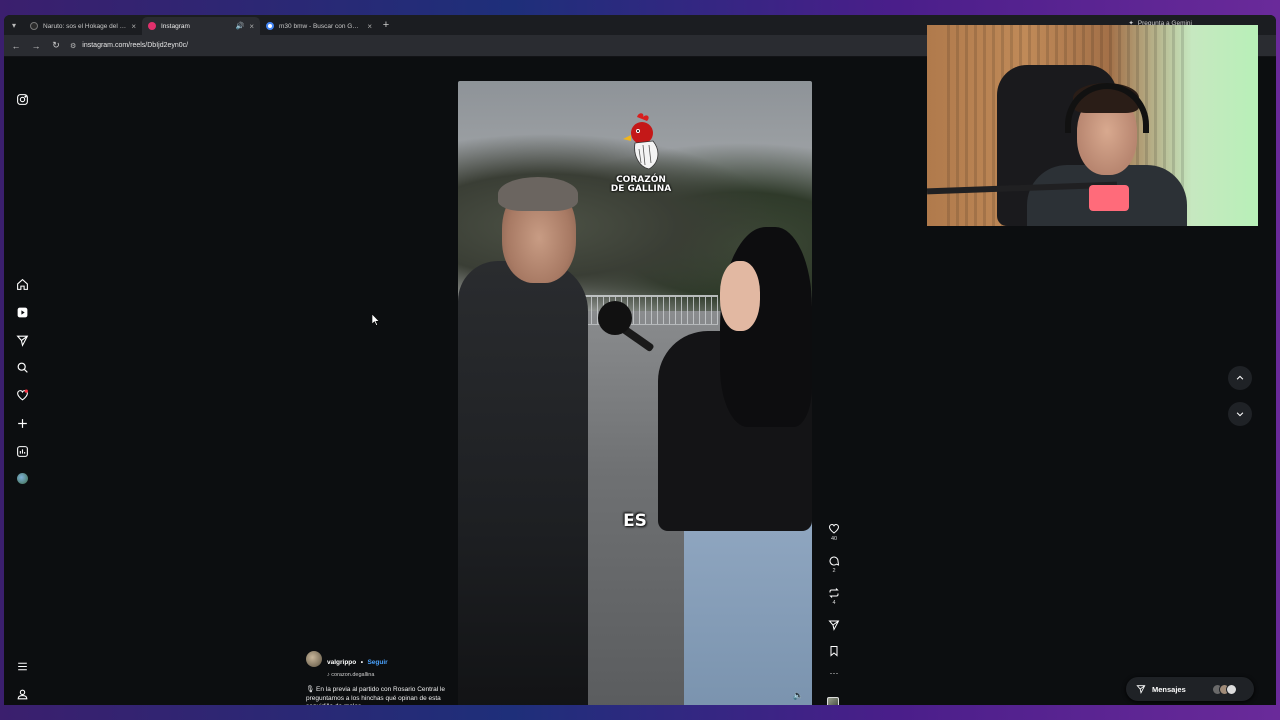 The image size is (1280, 720). Describe the element at coordinates (1169, 689) in the screenshot. I see `messages-label: Mensajes` at that location.